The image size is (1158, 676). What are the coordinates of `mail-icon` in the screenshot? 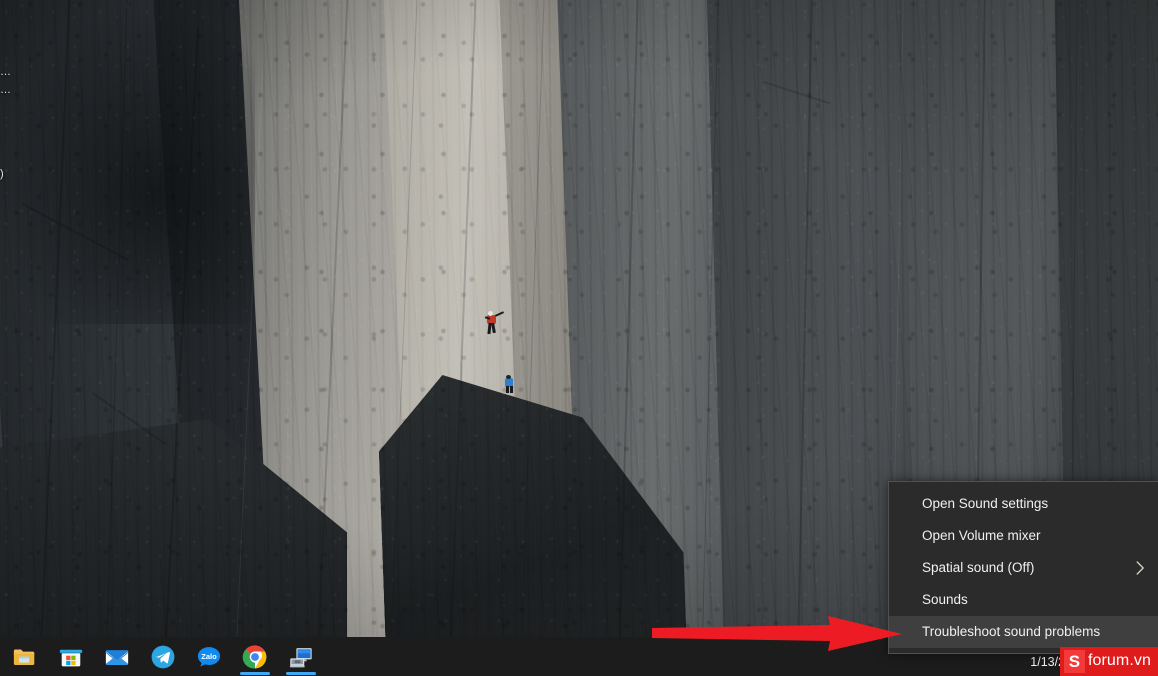 It's located at (117, 657).